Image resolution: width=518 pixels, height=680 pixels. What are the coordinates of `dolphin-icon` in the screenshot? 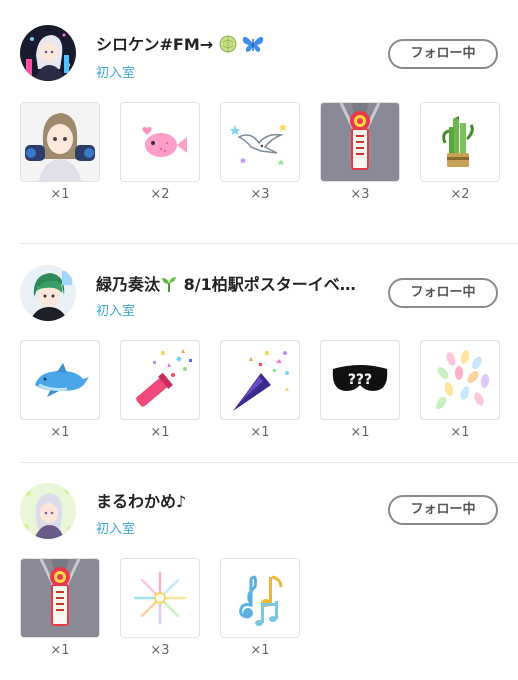 It's located at (60, 380).